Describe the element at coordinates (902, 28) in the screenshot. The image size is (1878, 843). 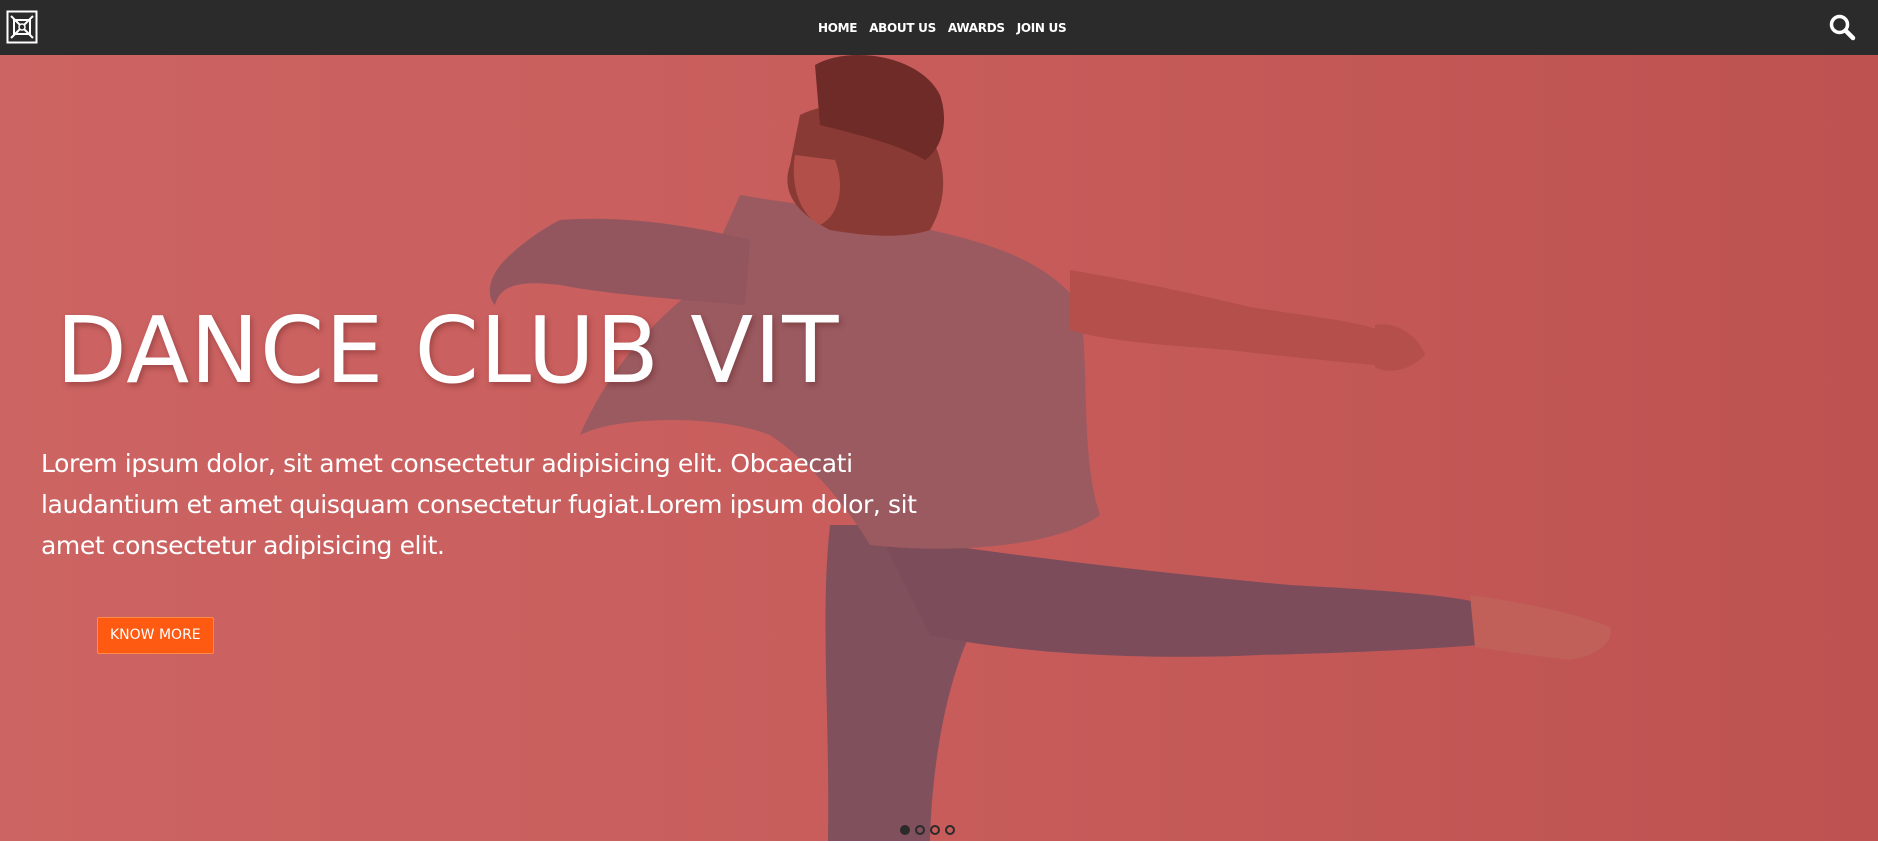
I see `nav-about-us-link: ABOUT US` at that location.